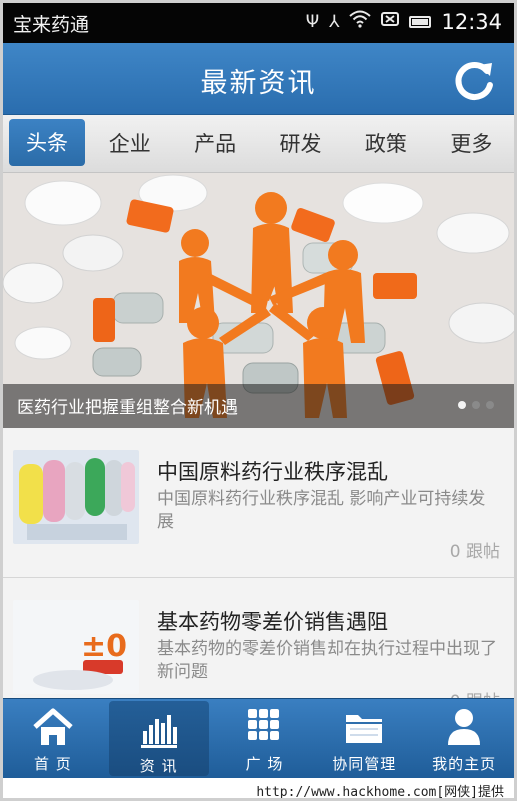  I want to click on tab-more: 更多, so click(471, 143).